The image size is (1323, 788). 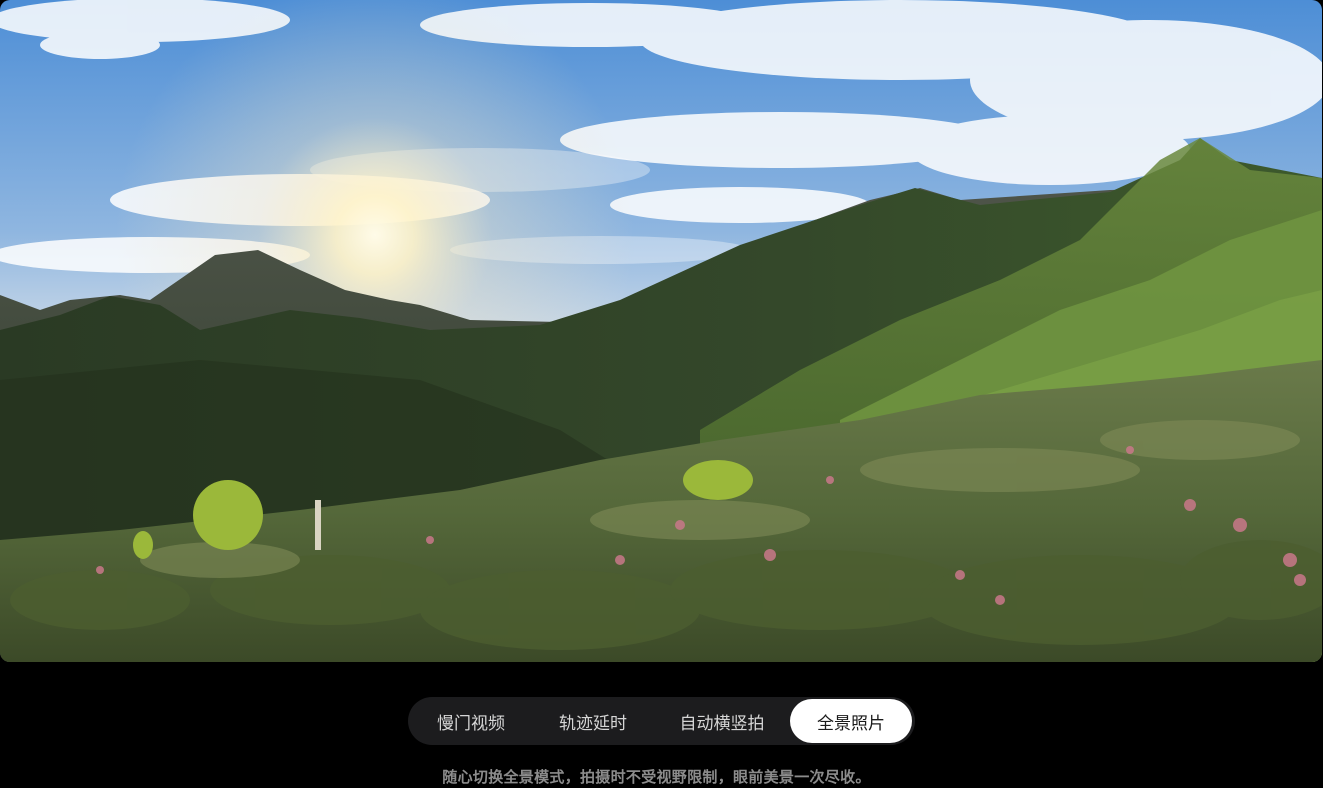 What do you see at coordinates (593, 721) in the screenshot?
I see `tab-trajectory-timelapse: 轨迹延时` at bounding box center [593, 721].